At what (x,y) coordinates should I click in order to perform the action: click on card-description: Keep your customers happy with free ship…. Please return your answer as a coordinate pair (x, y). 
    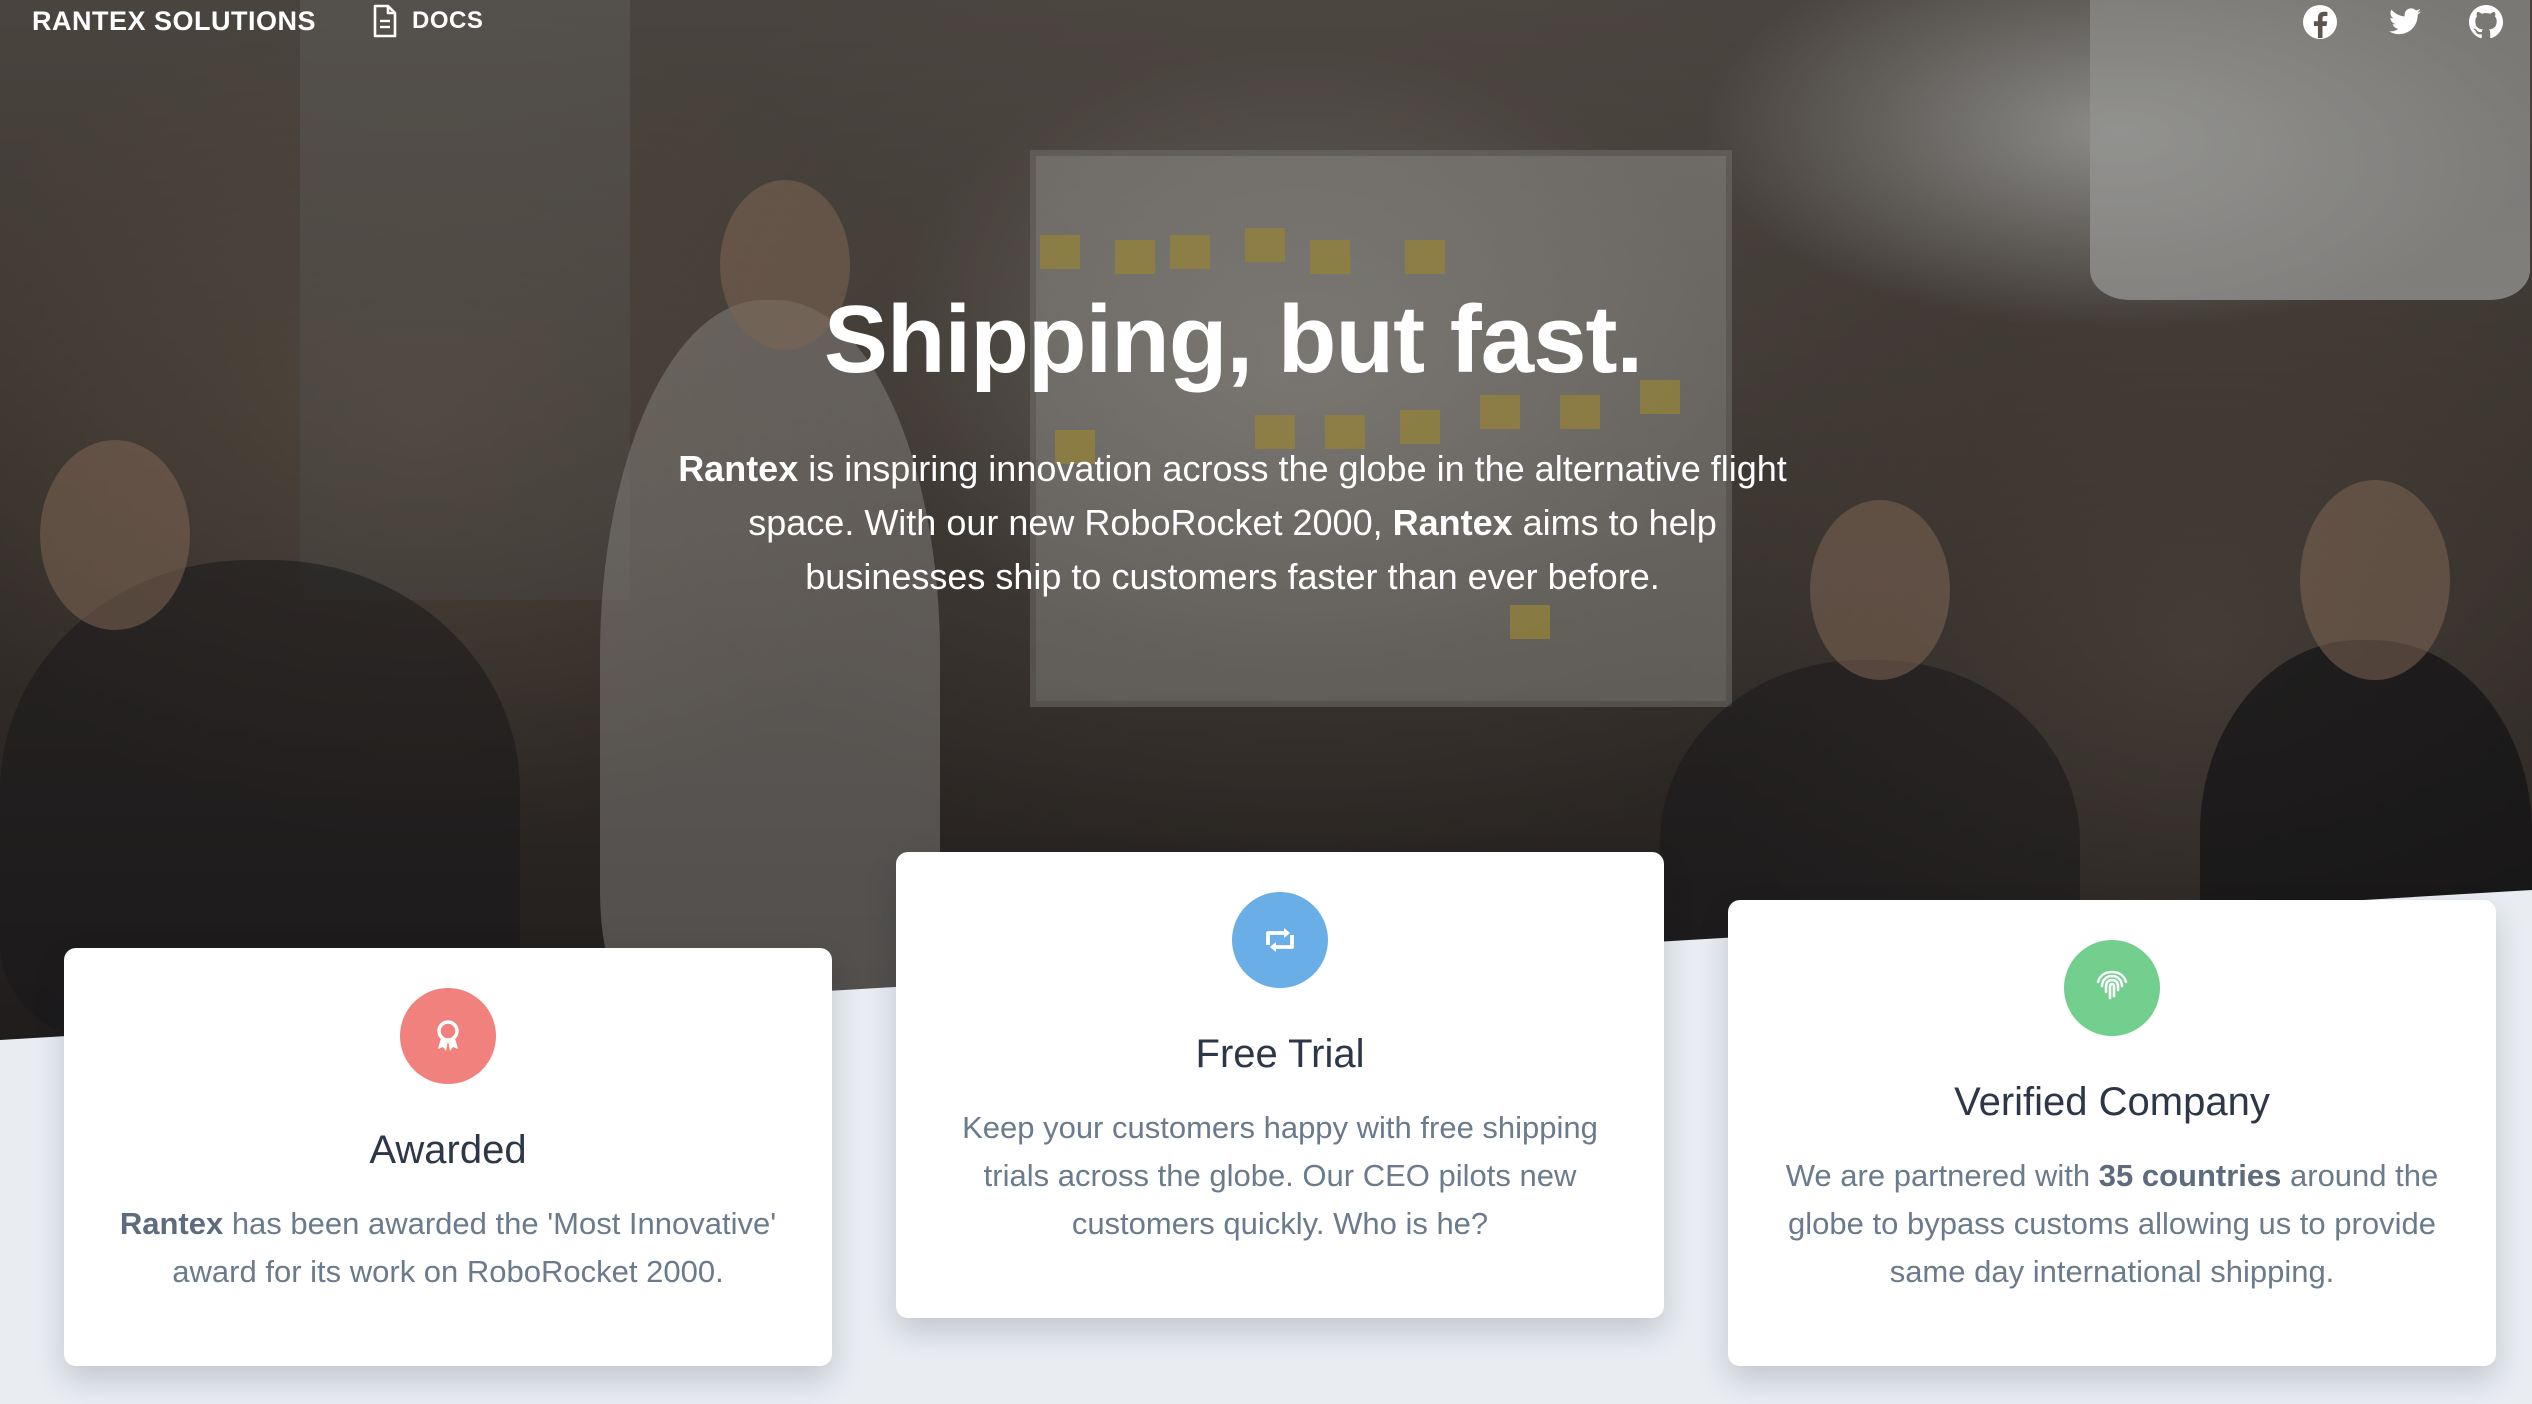
    Looking at the image, I should click on (1280, 1175).